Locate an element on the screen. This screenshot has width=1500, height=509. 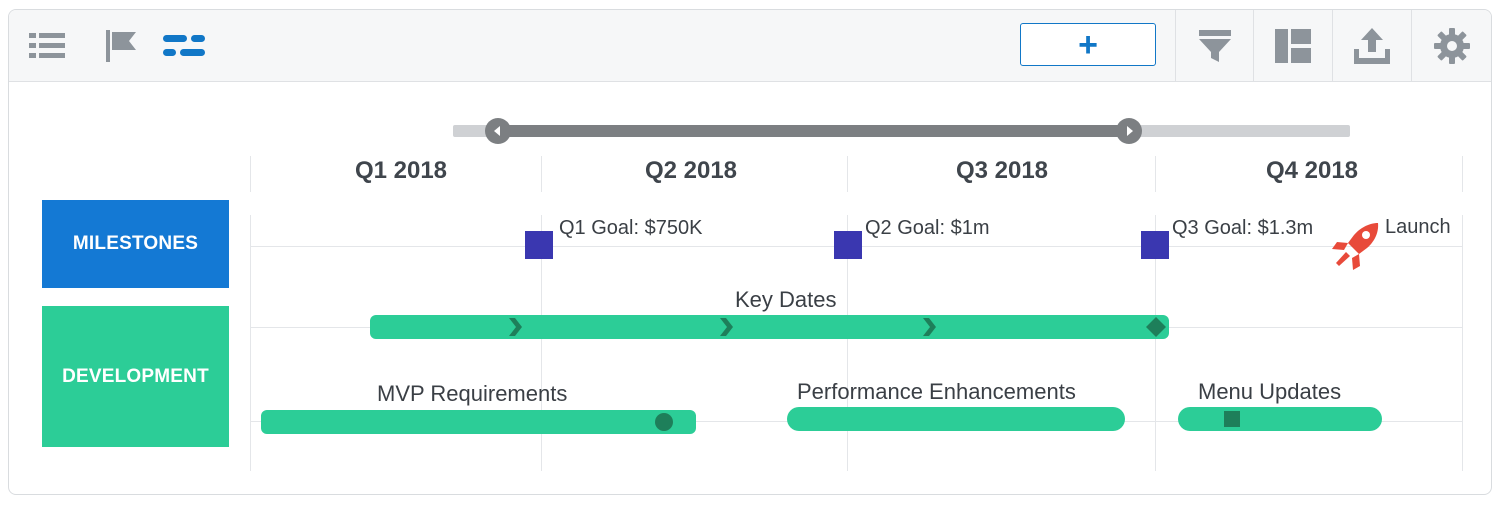
bar-label: Key Dates is located at coordinates (786, 299).